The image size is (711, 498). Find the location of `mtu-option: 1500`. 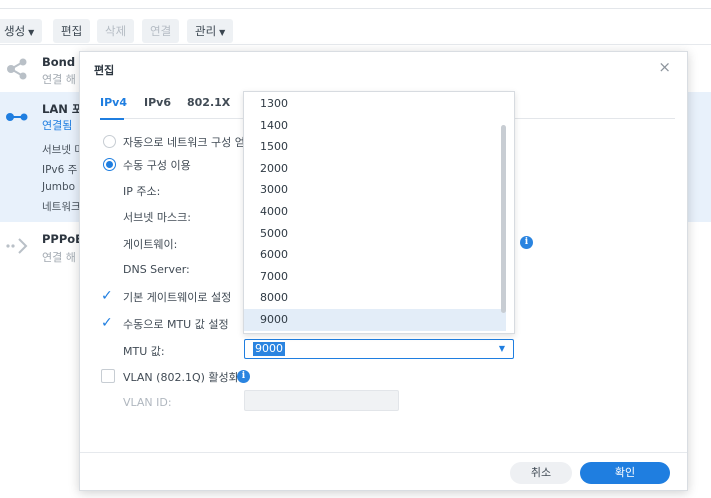

mtu-option: 1500 is located at coordinates (375, 147).